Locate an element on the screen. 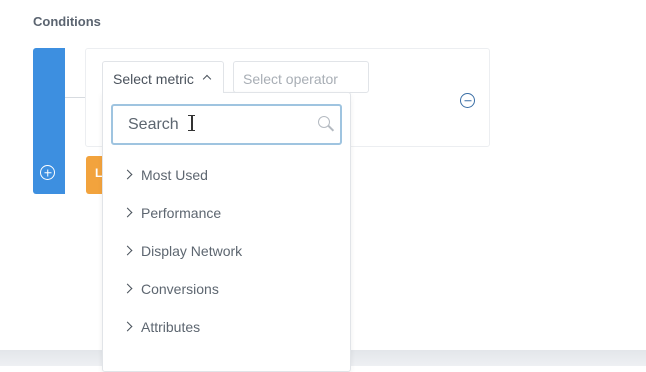 This screenshot has height=372, width=646. search-box is located at coordinates (226, 124).